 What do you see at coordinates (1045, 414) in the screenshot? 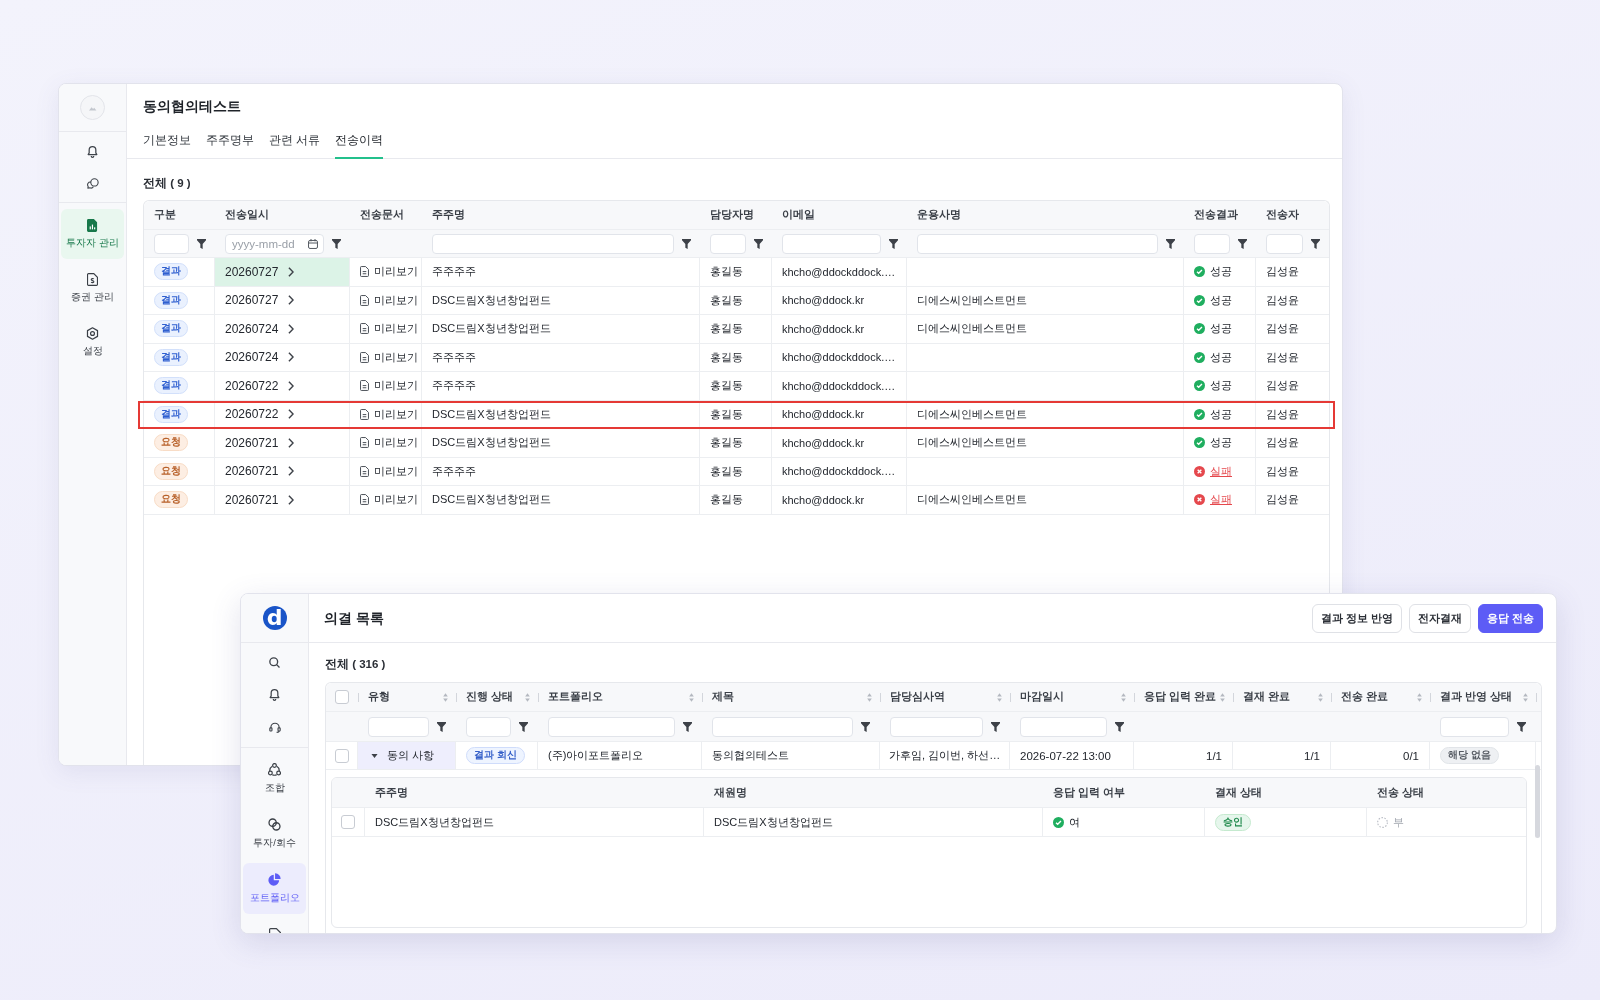
I see `table-cell: 디에스씨인베스트먼트` at bounding box center [1045, 414].